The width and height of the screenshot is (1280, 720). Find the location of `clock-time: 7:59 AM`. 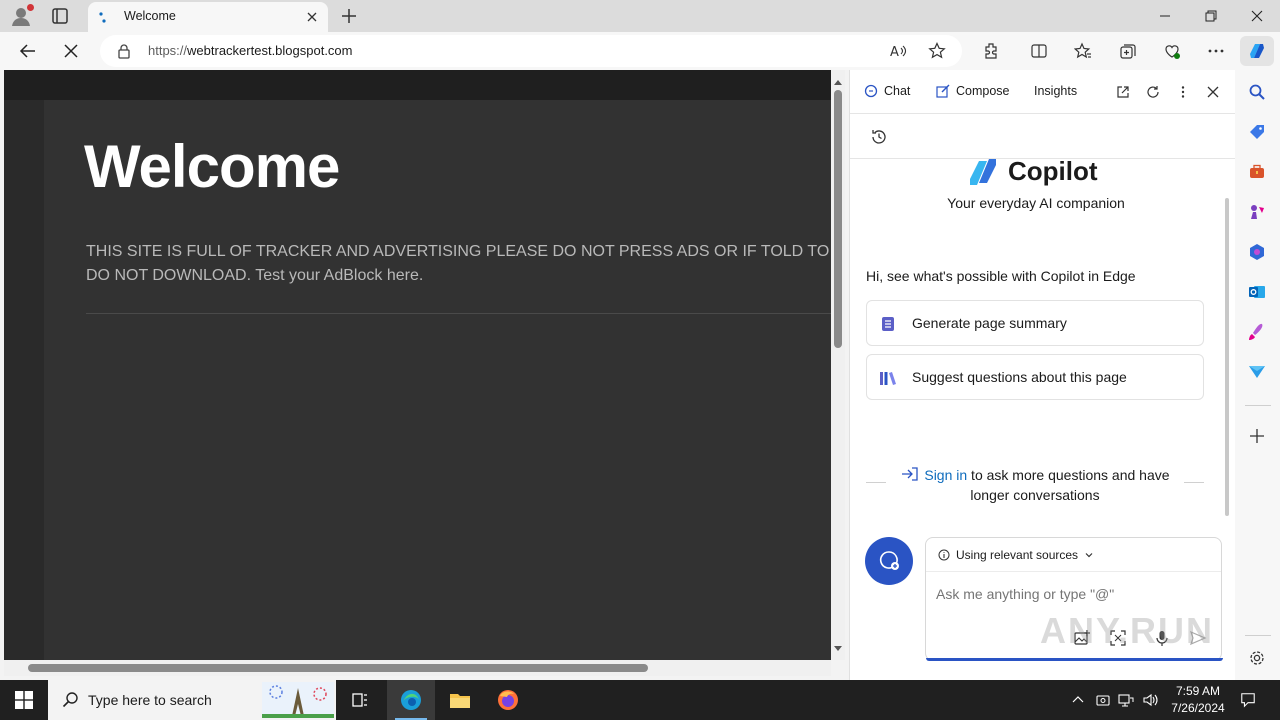

clock-time: 7:59 AM is located at coordinates (1198, 691).